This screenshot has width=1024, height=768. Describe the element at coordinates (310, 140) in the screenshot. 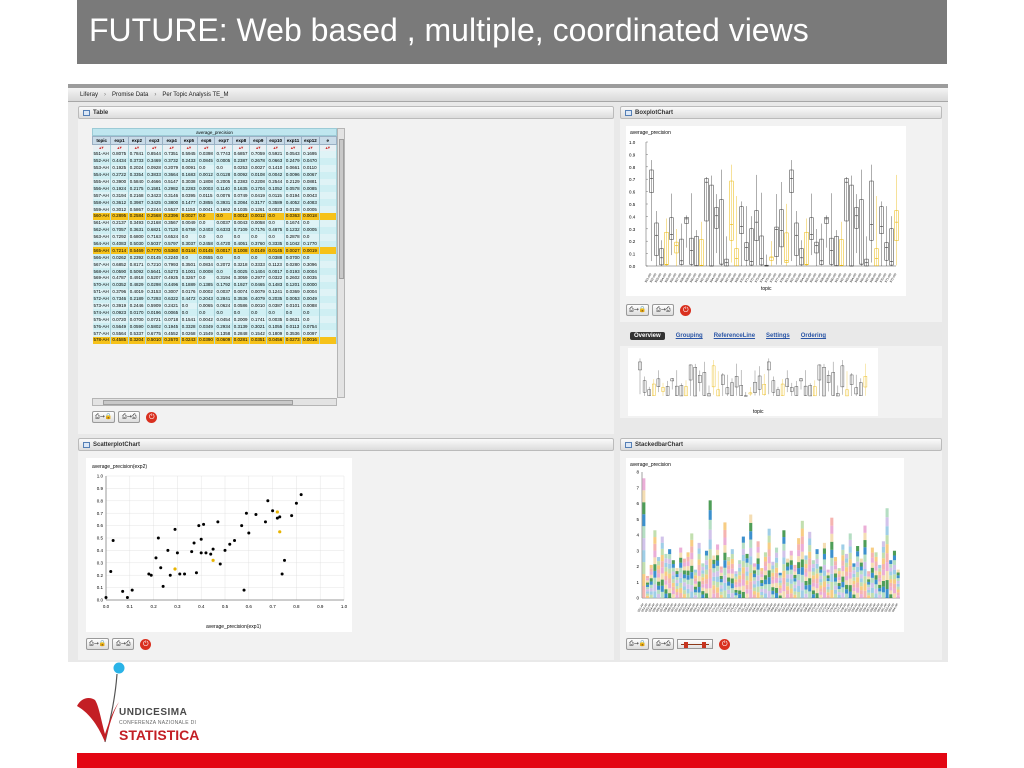

I see `column-header-exp12: exp12` at that location.